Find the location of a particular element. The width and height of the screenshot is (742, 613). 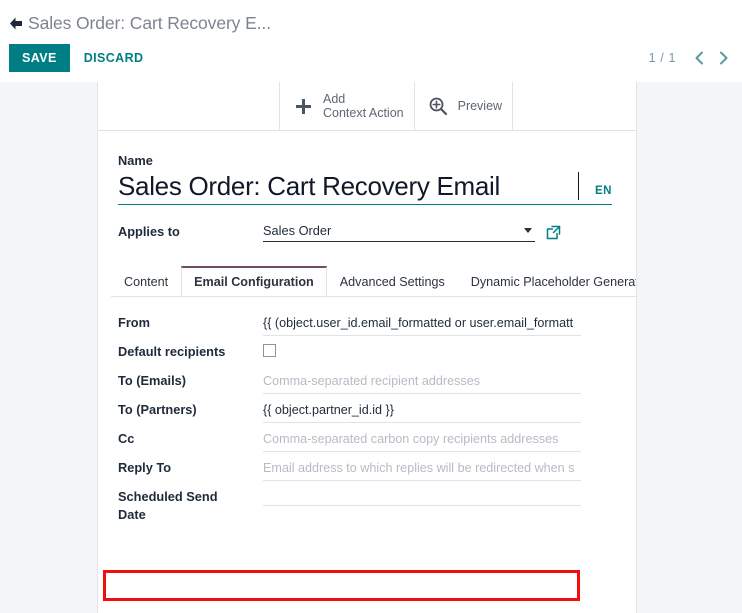

tab-email-configuration: Email Configuration is located at coordinates (254, 281).